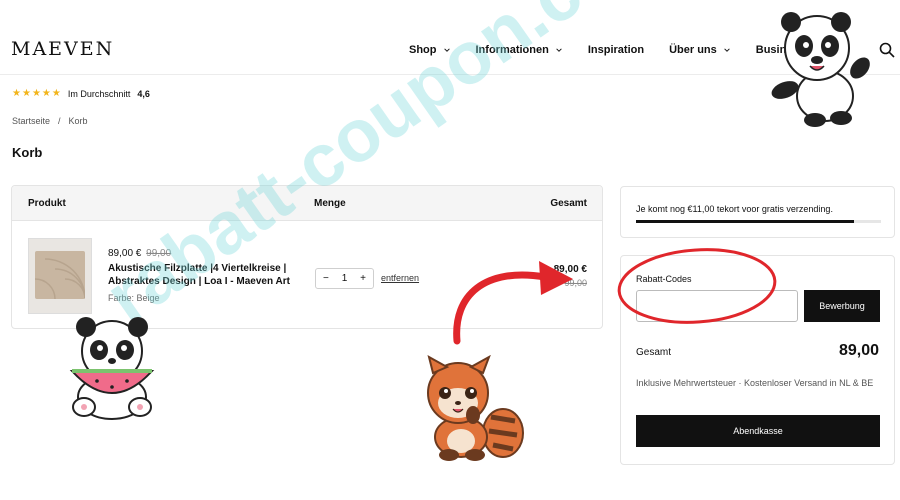  What do you see at coordinates (99, 93) in the screenshot?
I see `rating-text: Im Durchschnitt` at bounding box center [99, 93].